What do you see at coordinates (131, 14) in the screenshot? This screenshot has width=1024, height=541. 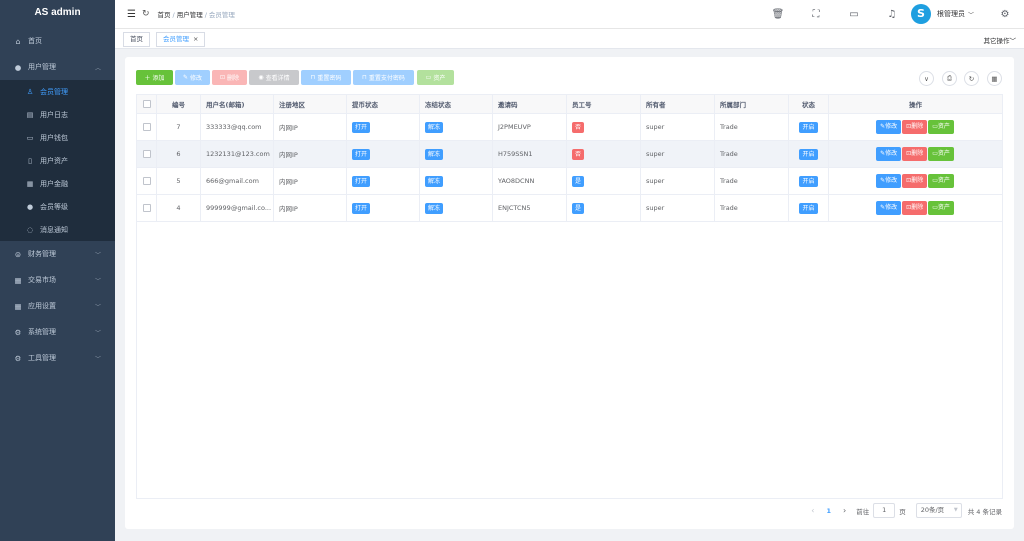 I see `hamburger-icon: ☰` at bounding box center [131, 14].